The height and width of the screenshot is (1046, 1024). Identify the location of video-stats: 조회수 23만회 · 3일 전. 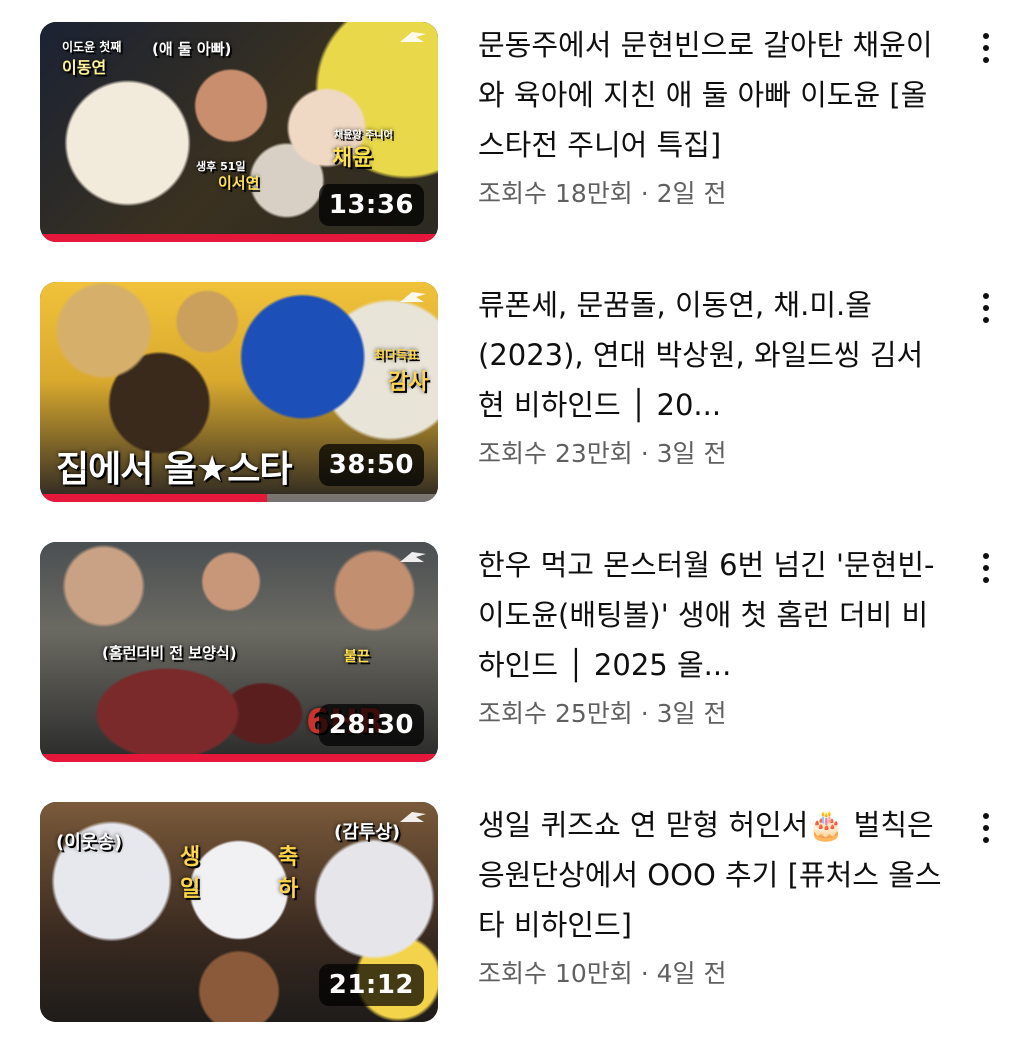
(713, 452).